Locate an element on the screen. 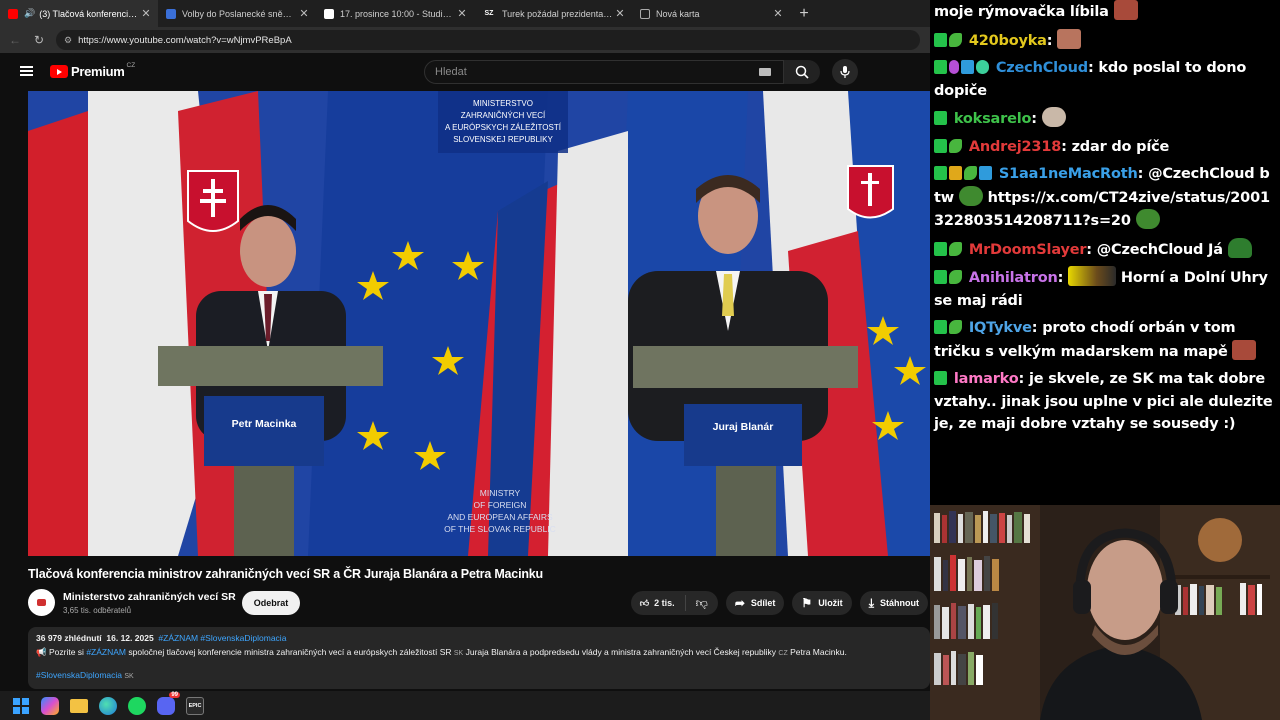 This screenshot has height=720, width=1280. copilot-icon is located at coordinates (50, 705).